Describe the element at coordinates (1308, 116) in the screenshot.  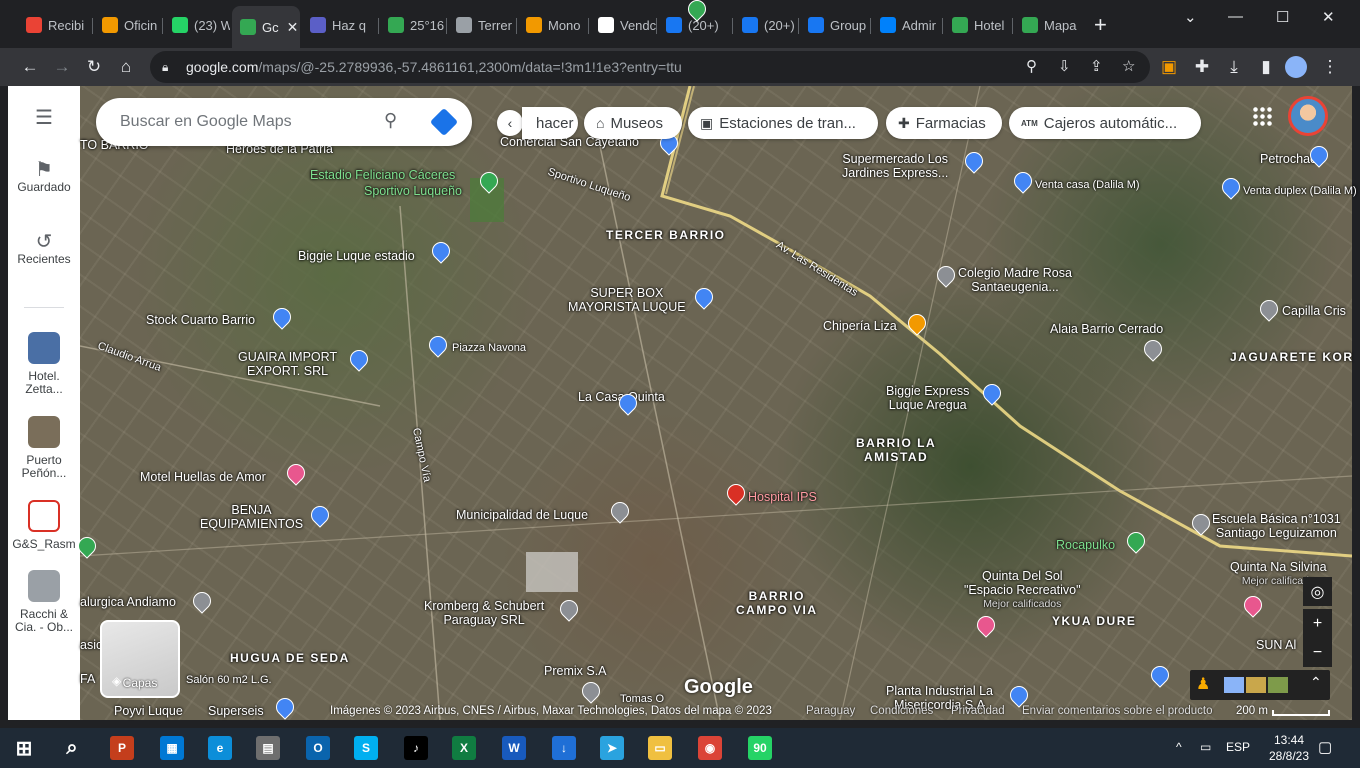
I see `account-avatar` at that location.